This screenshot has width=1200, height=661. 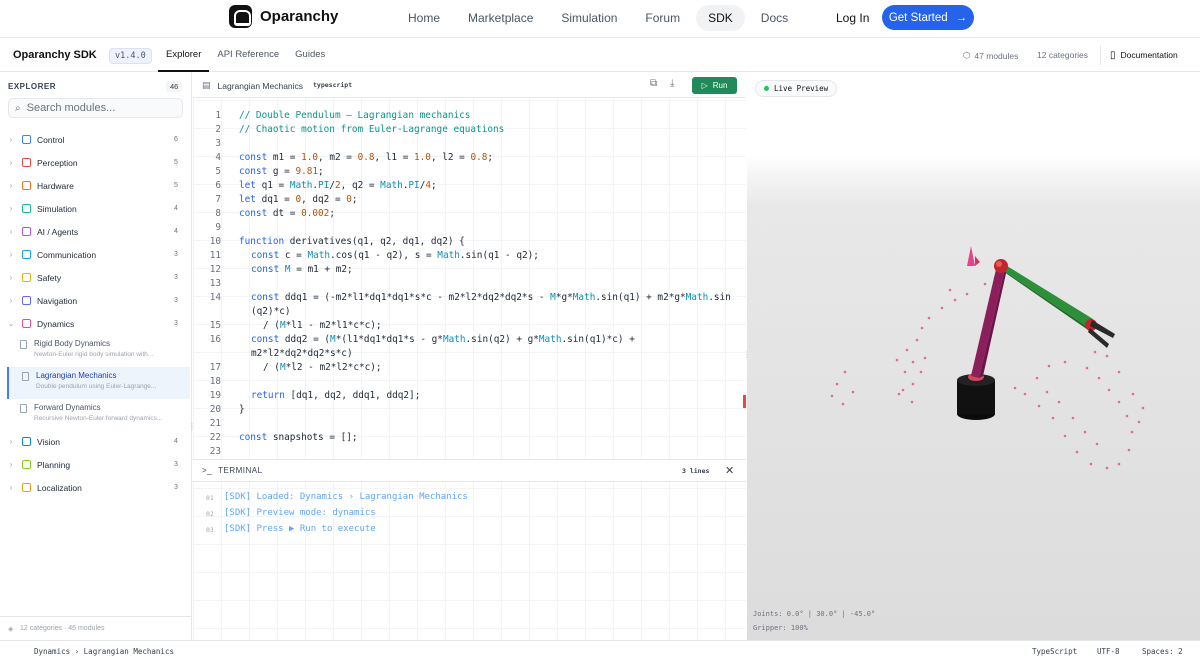 What do you see at coordinates (95, 208) in the screenshot?
I see `category-simulation: › Simulation 4` at bounding box center [95, 208].